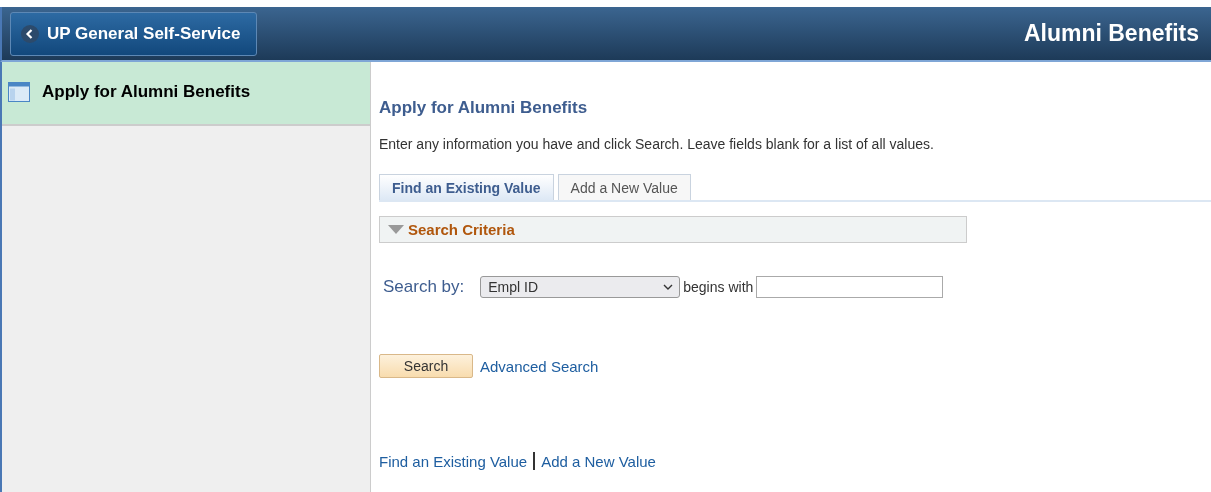 This screenshot has height=492, width=1211. I want to click on operator-label: begins with, so click(718, 287).